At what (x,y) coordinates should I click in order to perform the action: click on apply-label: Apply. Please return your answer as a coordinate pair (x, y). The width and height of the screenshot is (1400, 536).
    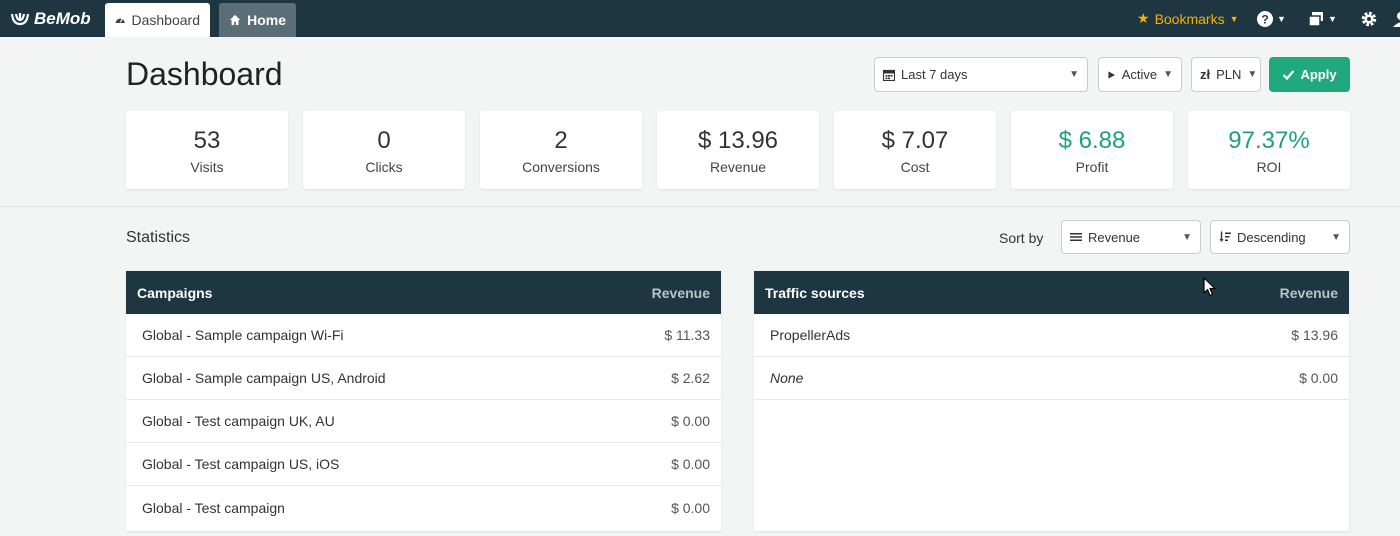
    Looking at the image, I should click on (1318, 74).